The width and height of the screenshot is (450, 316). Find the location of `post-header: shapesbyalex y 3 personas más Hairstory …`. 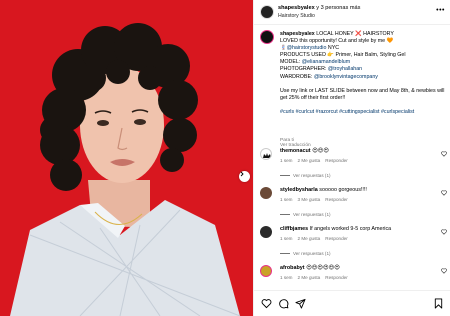

post-header: shapesbyalex y 3 personas más Hairstory … is located at coordinates (352, 12).